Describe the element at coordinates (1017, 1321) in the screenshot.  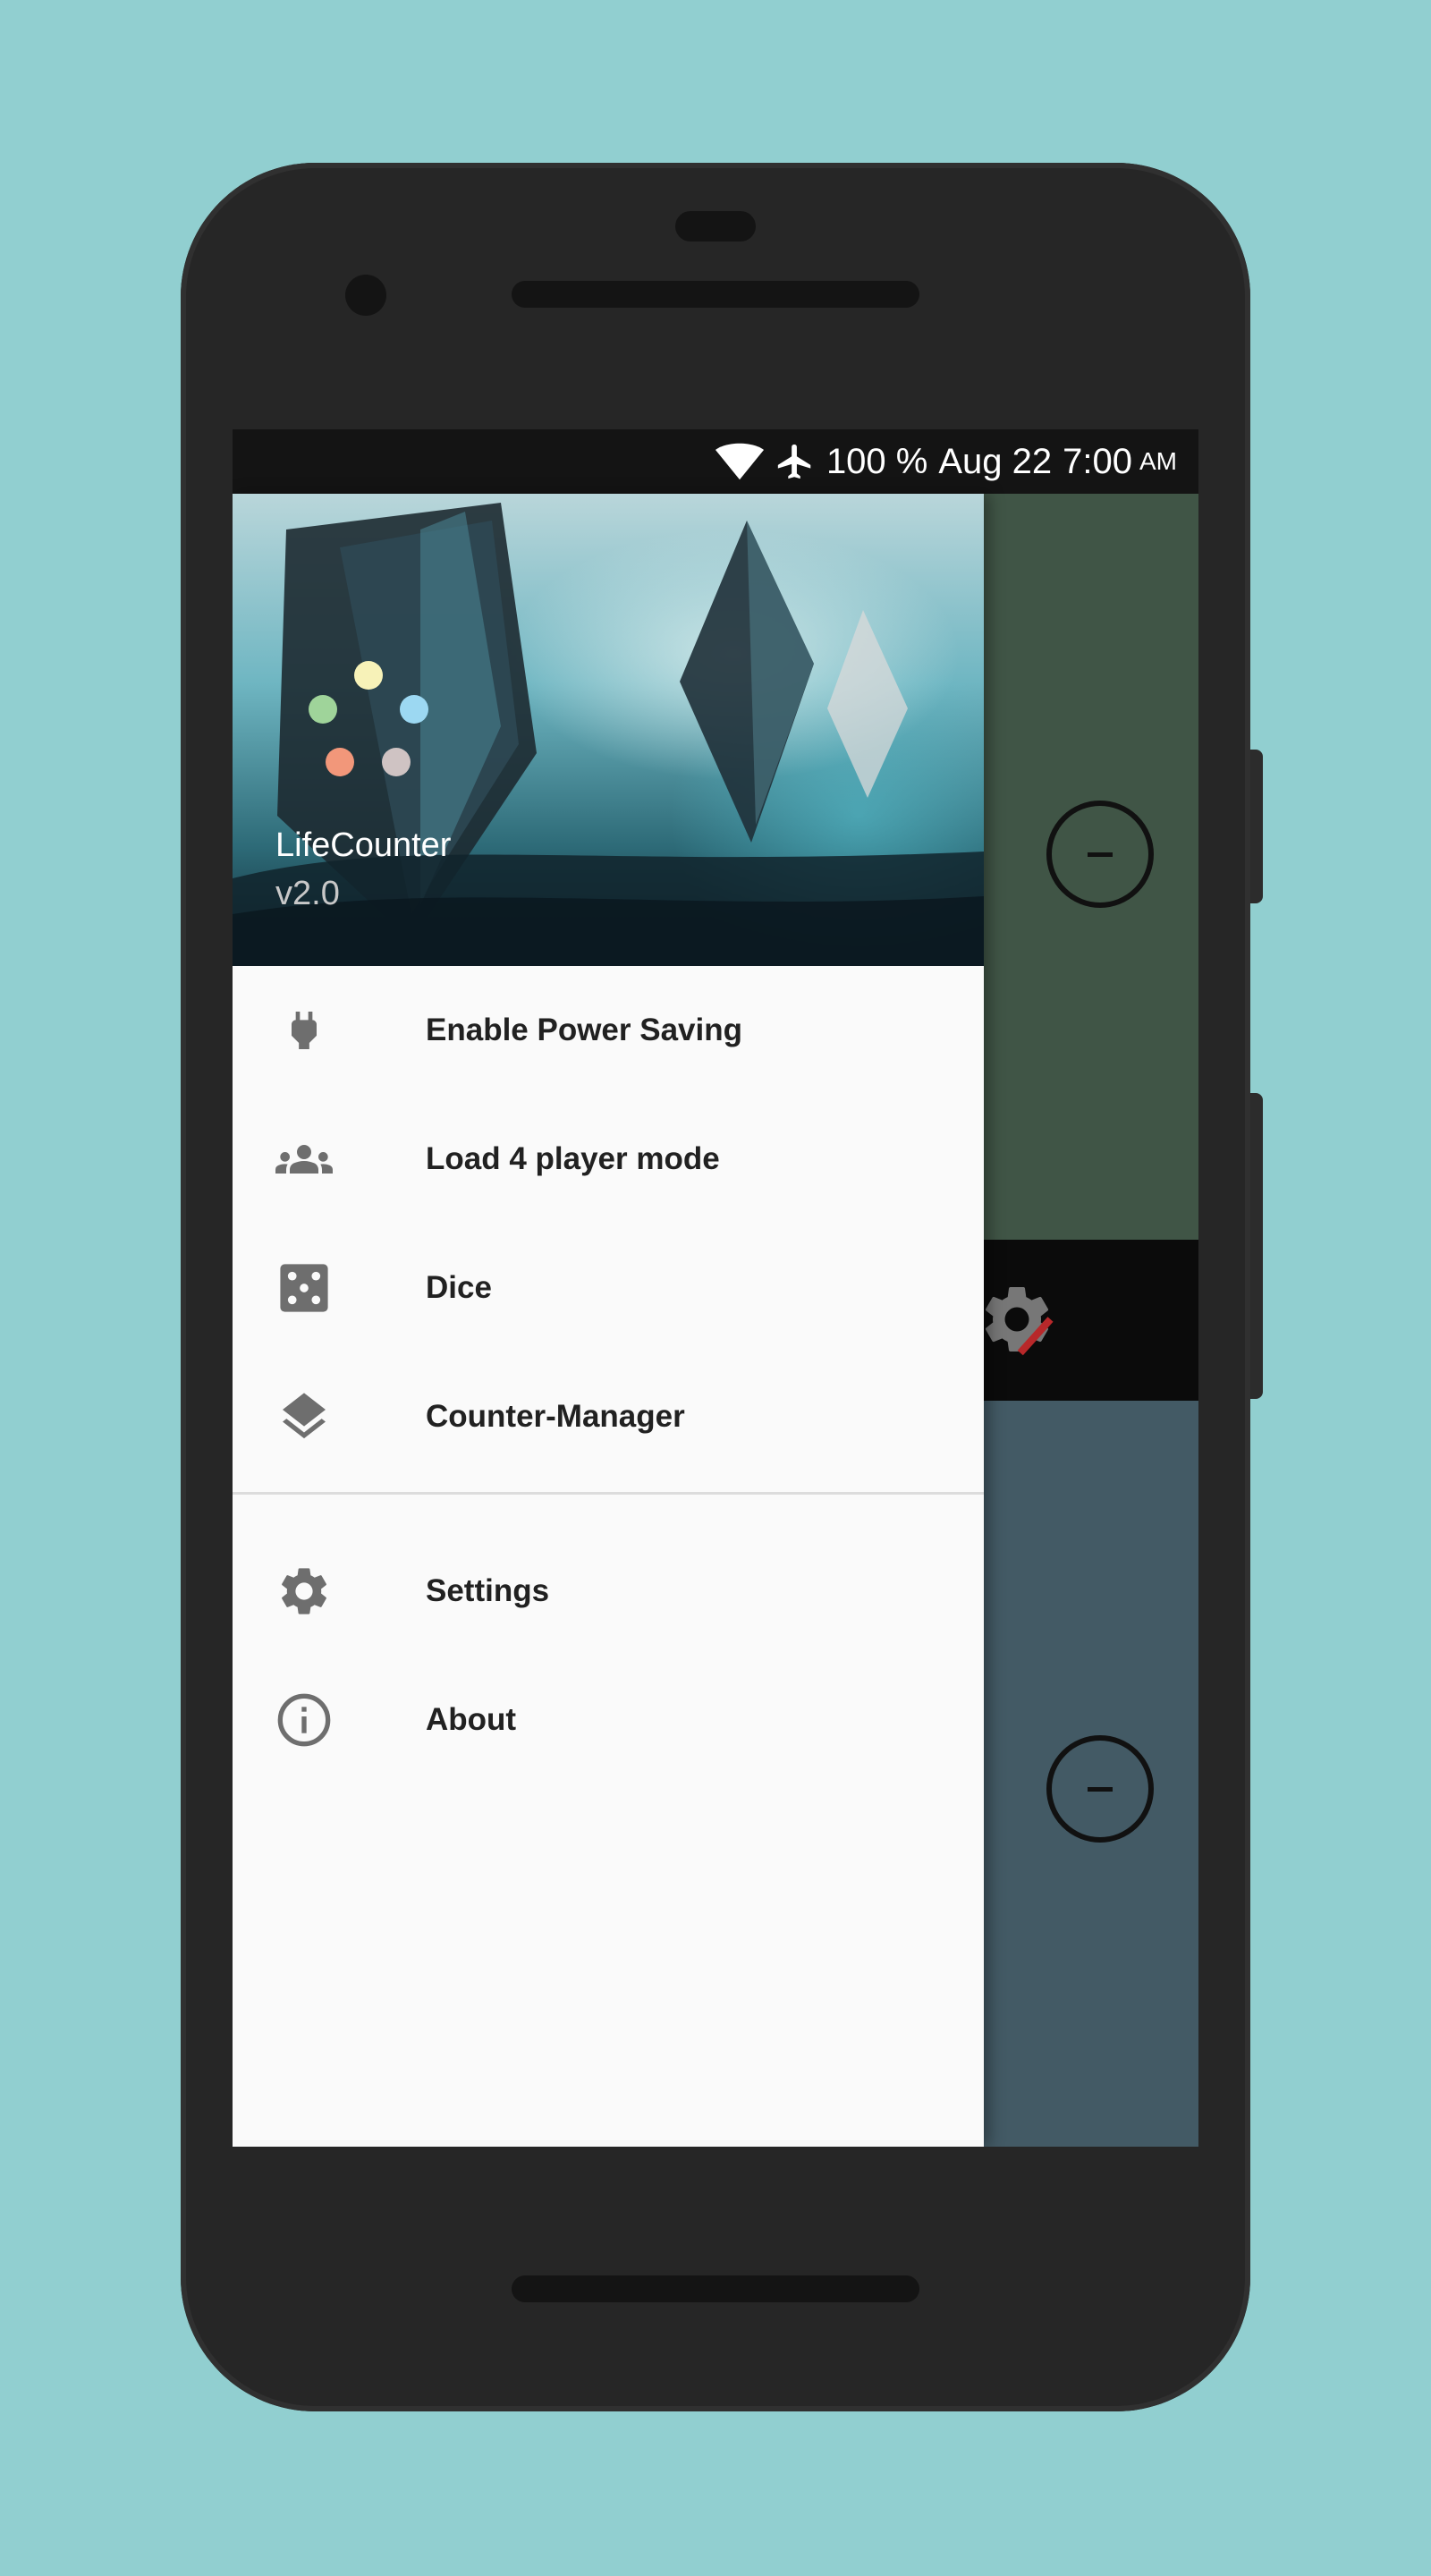
I see `toolbar-gear-icon` at that location.